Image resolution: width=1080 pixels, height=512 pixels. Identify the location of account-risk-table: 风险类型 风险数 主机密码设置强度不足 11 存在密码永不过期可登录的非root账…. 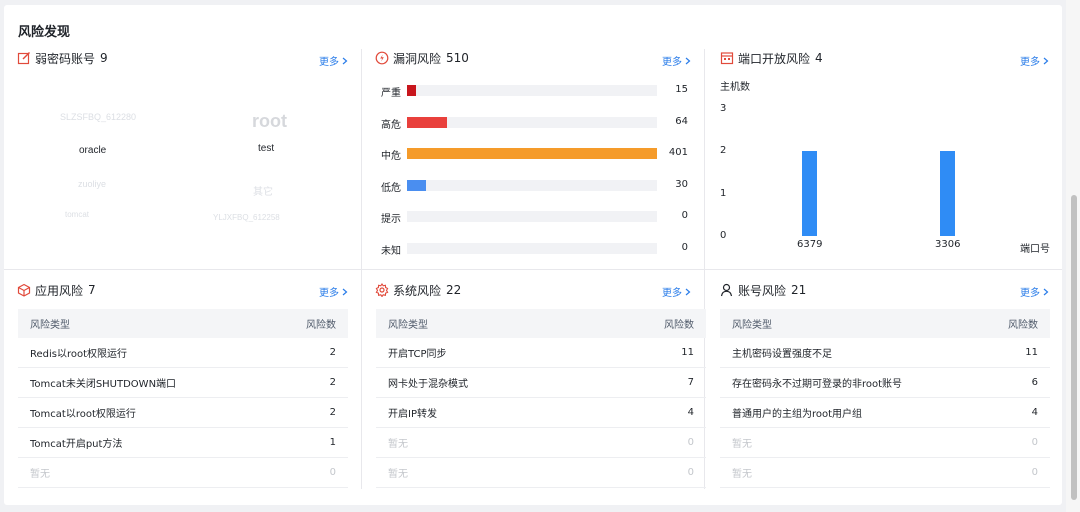
(885, 398).